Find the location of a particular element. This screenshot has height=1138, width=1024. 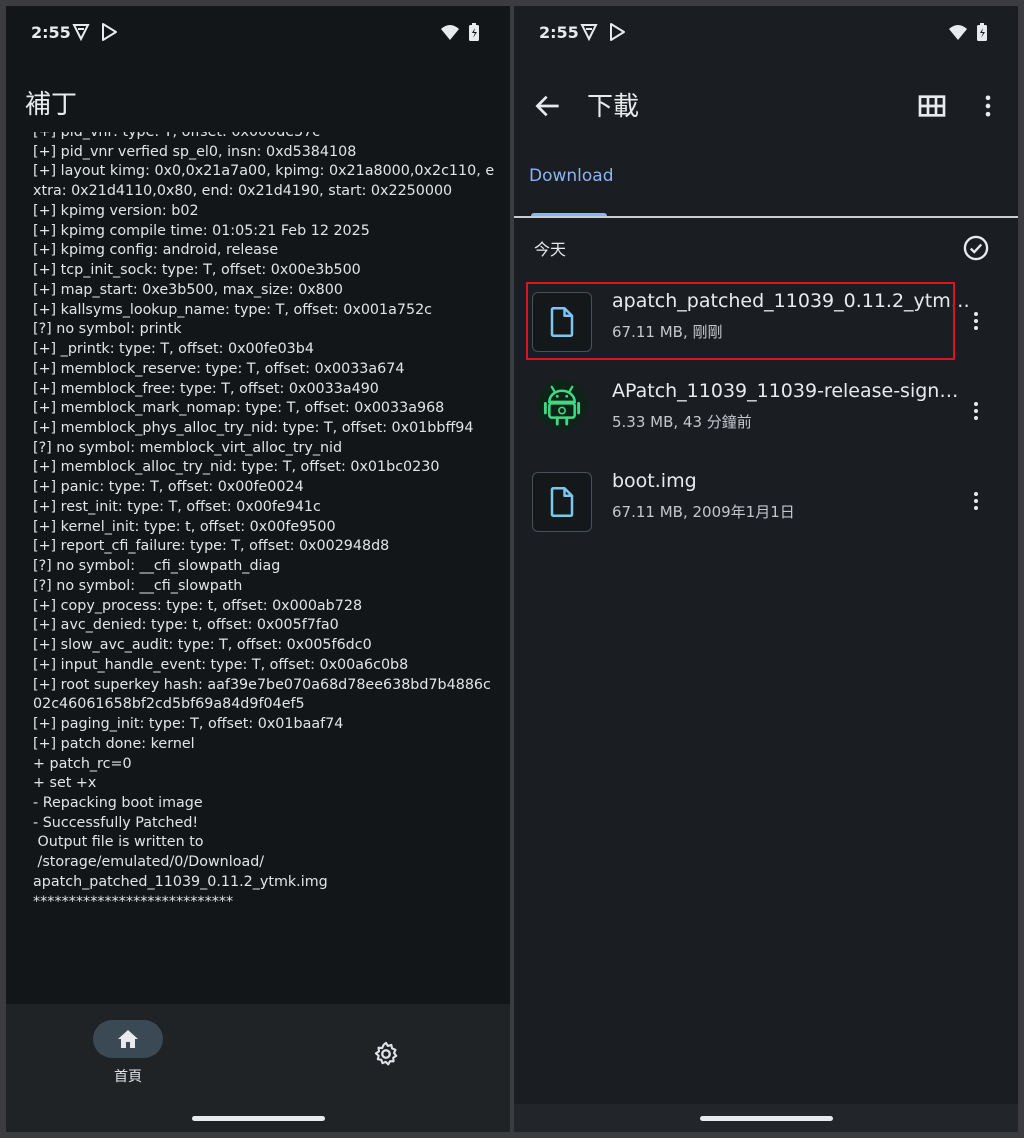

back-button is located at coordinates (548, 106).